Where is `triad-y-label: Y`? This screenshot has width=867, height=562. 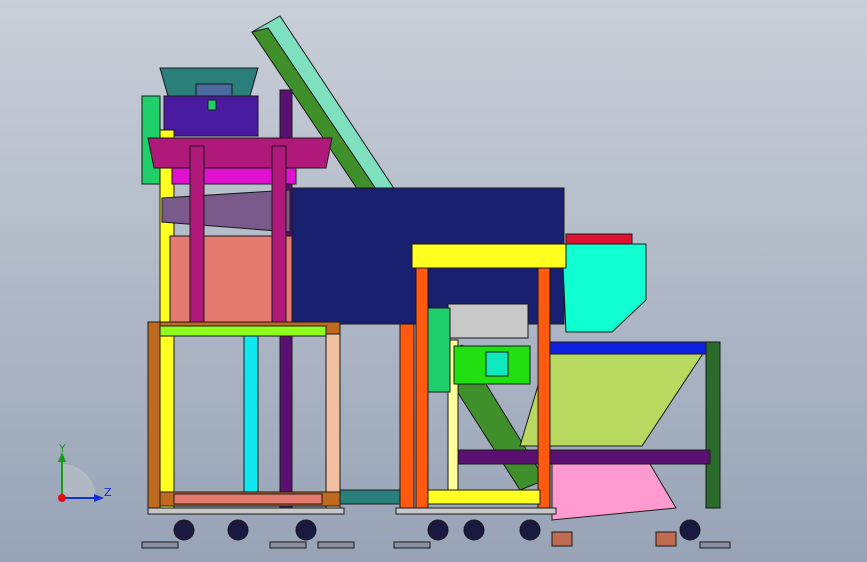
triad-y-label: Y is located at coordinates (62, 448).